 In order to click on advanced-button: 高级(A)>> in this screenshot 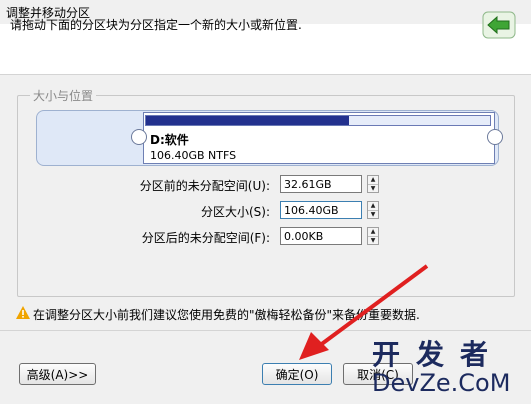, I will do `click(57, 374)`.